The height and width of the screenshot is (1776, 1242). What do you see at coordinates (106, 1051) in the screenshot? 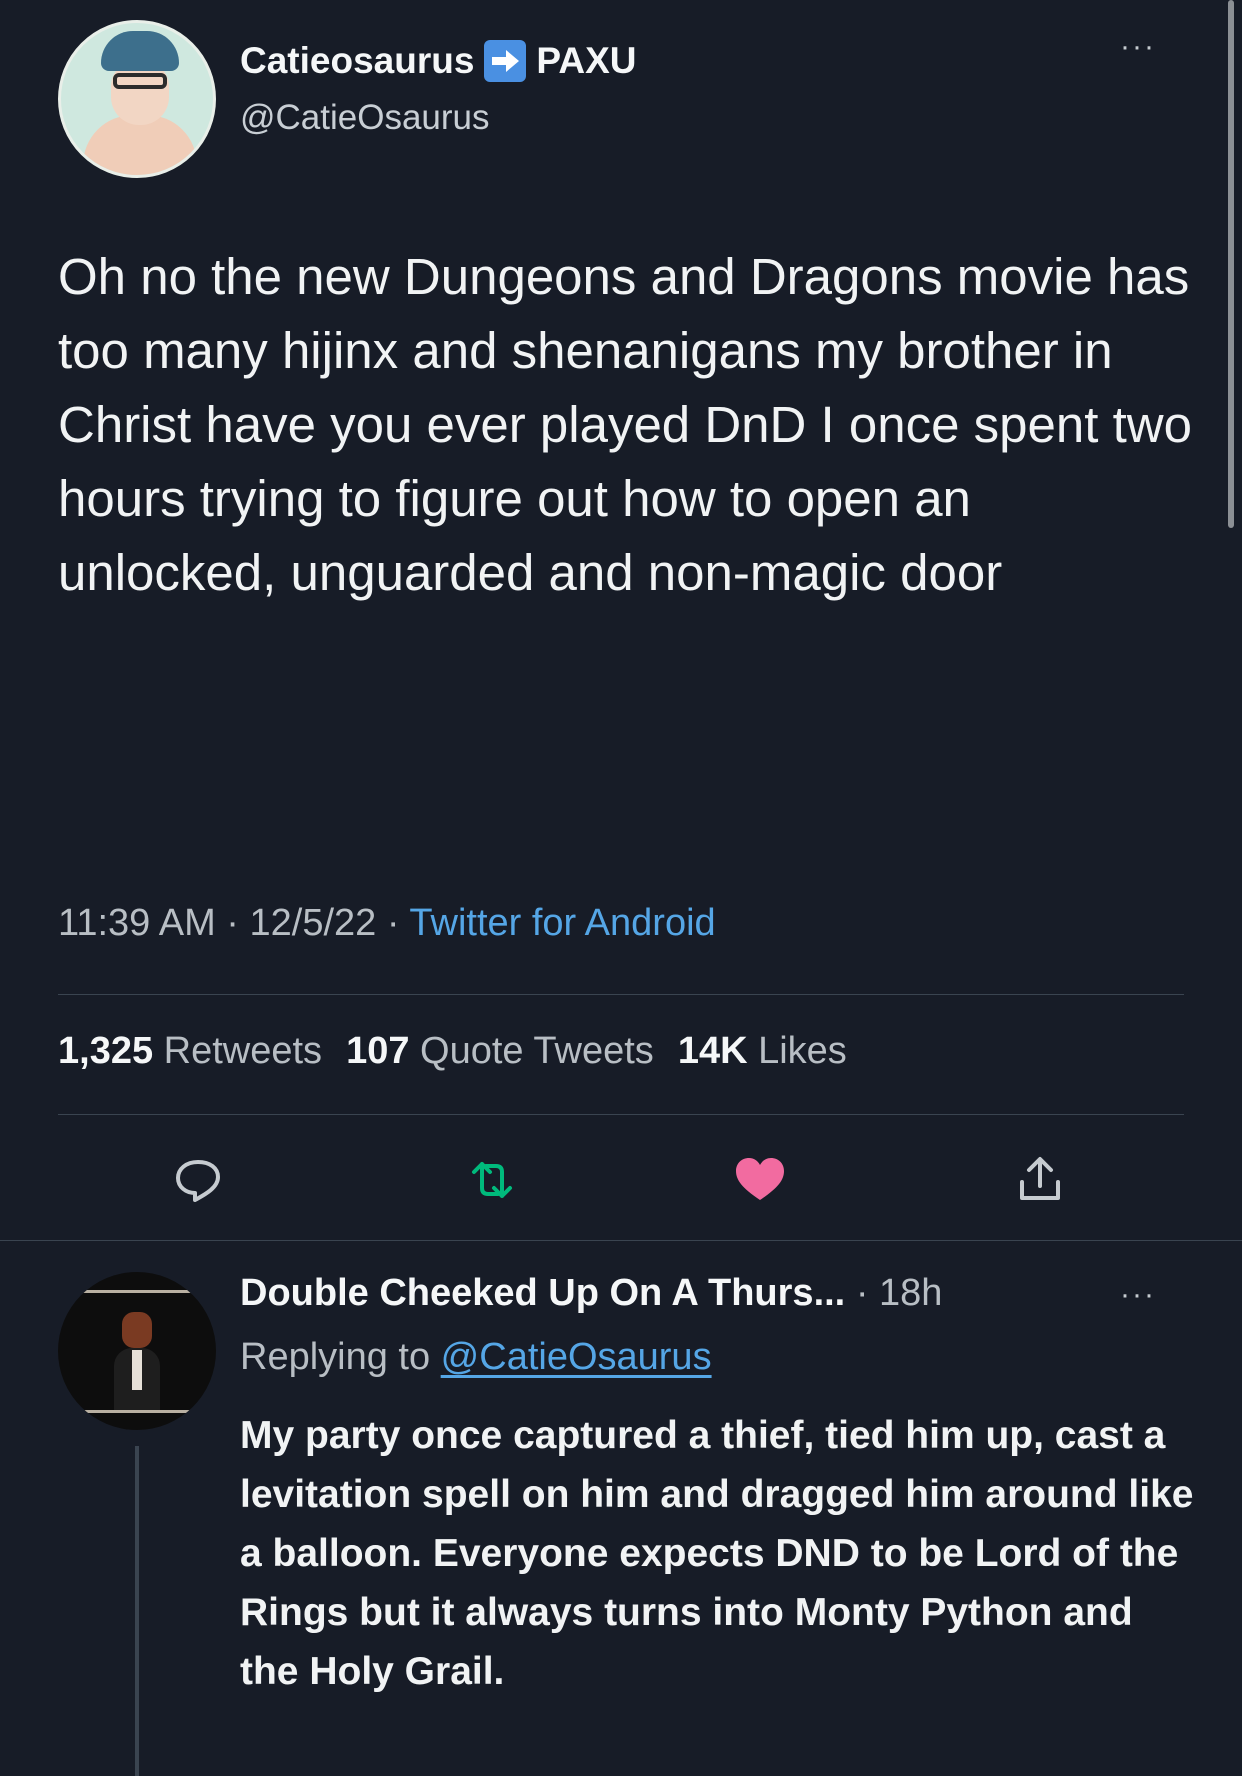
I see `retweets-count: 1,325` at bounding box center [106, 1051].